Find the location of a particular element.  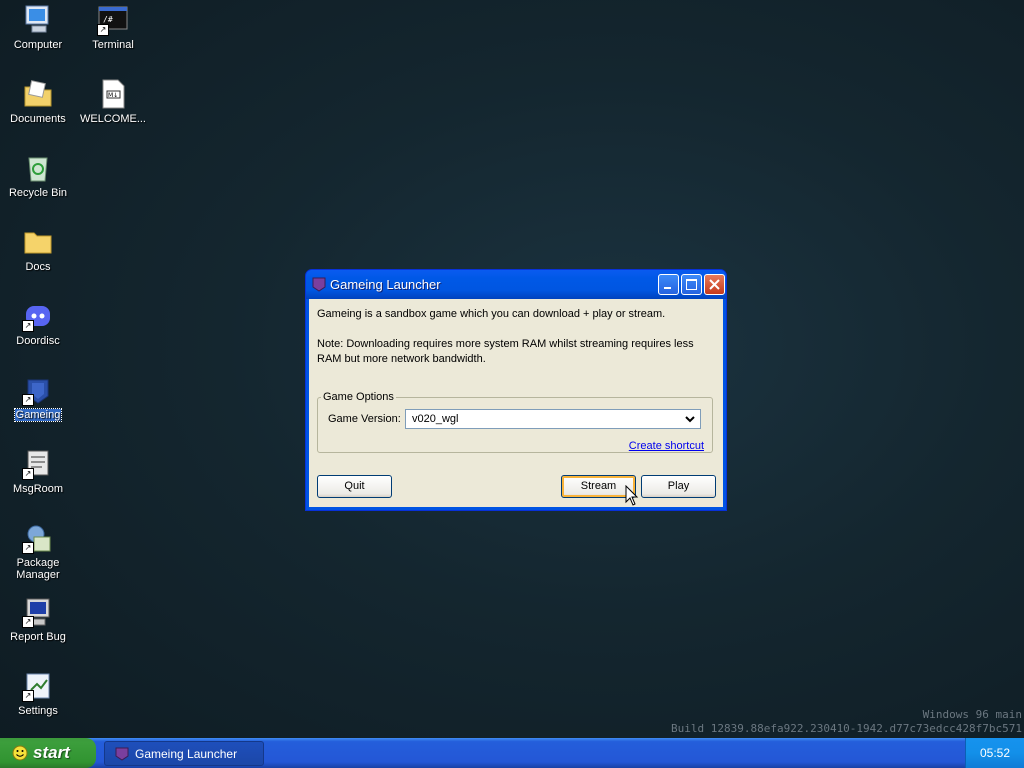

game-version-select: v020_wgl is located at coordinates (553, 419).